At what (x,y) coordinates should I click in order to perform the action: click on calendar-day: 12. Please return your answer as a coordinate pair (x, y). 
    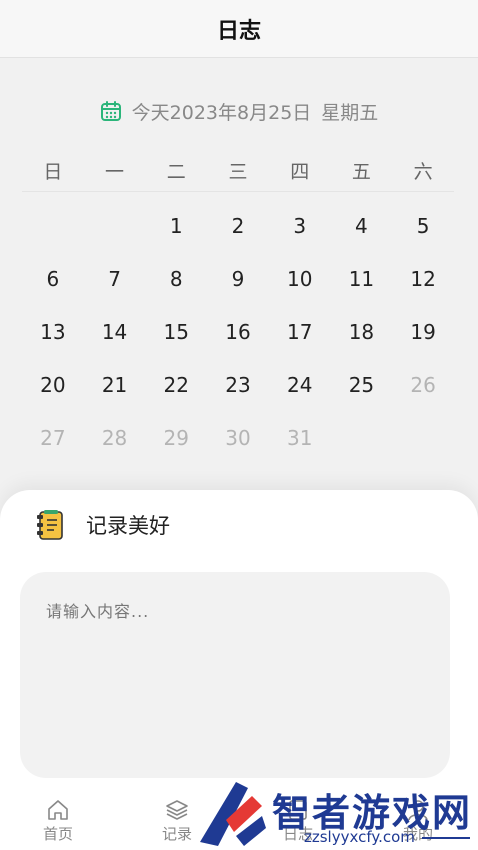
    Looking at the image, I should click on (423, 279).